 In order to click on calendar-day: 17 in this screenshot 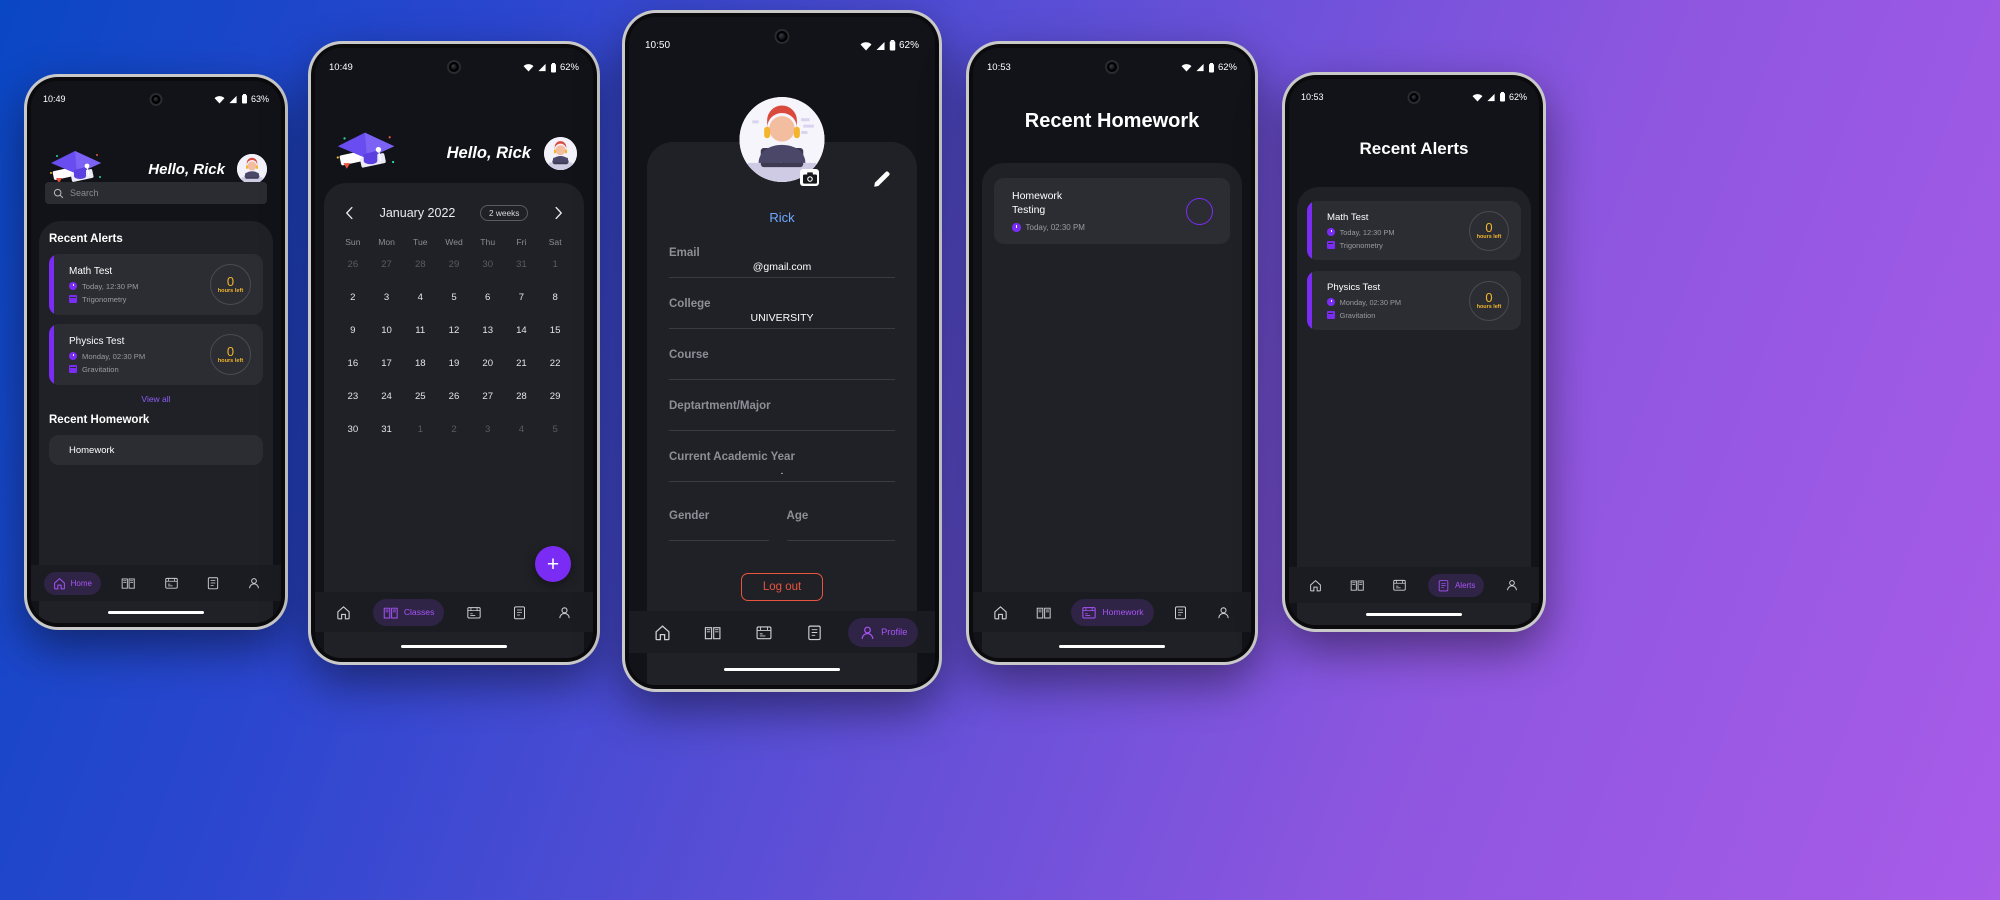, I will do `click(387, 363)`.